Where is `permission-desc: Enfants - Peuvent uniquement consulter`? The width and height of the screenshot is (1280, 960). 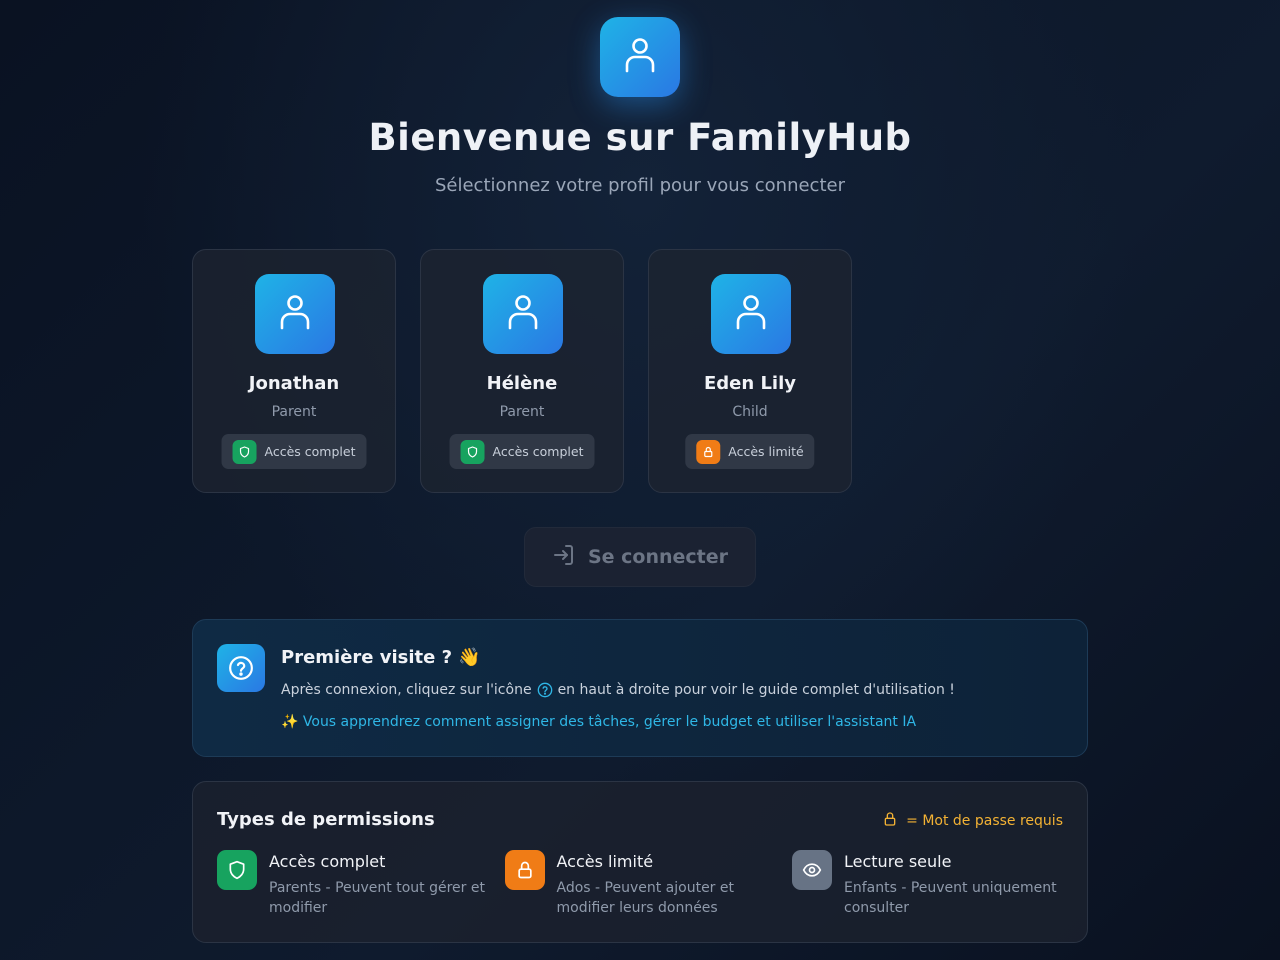 permission-desc: Enfants - Peuvent uniquement consulter is located at coordinates (950, 898).